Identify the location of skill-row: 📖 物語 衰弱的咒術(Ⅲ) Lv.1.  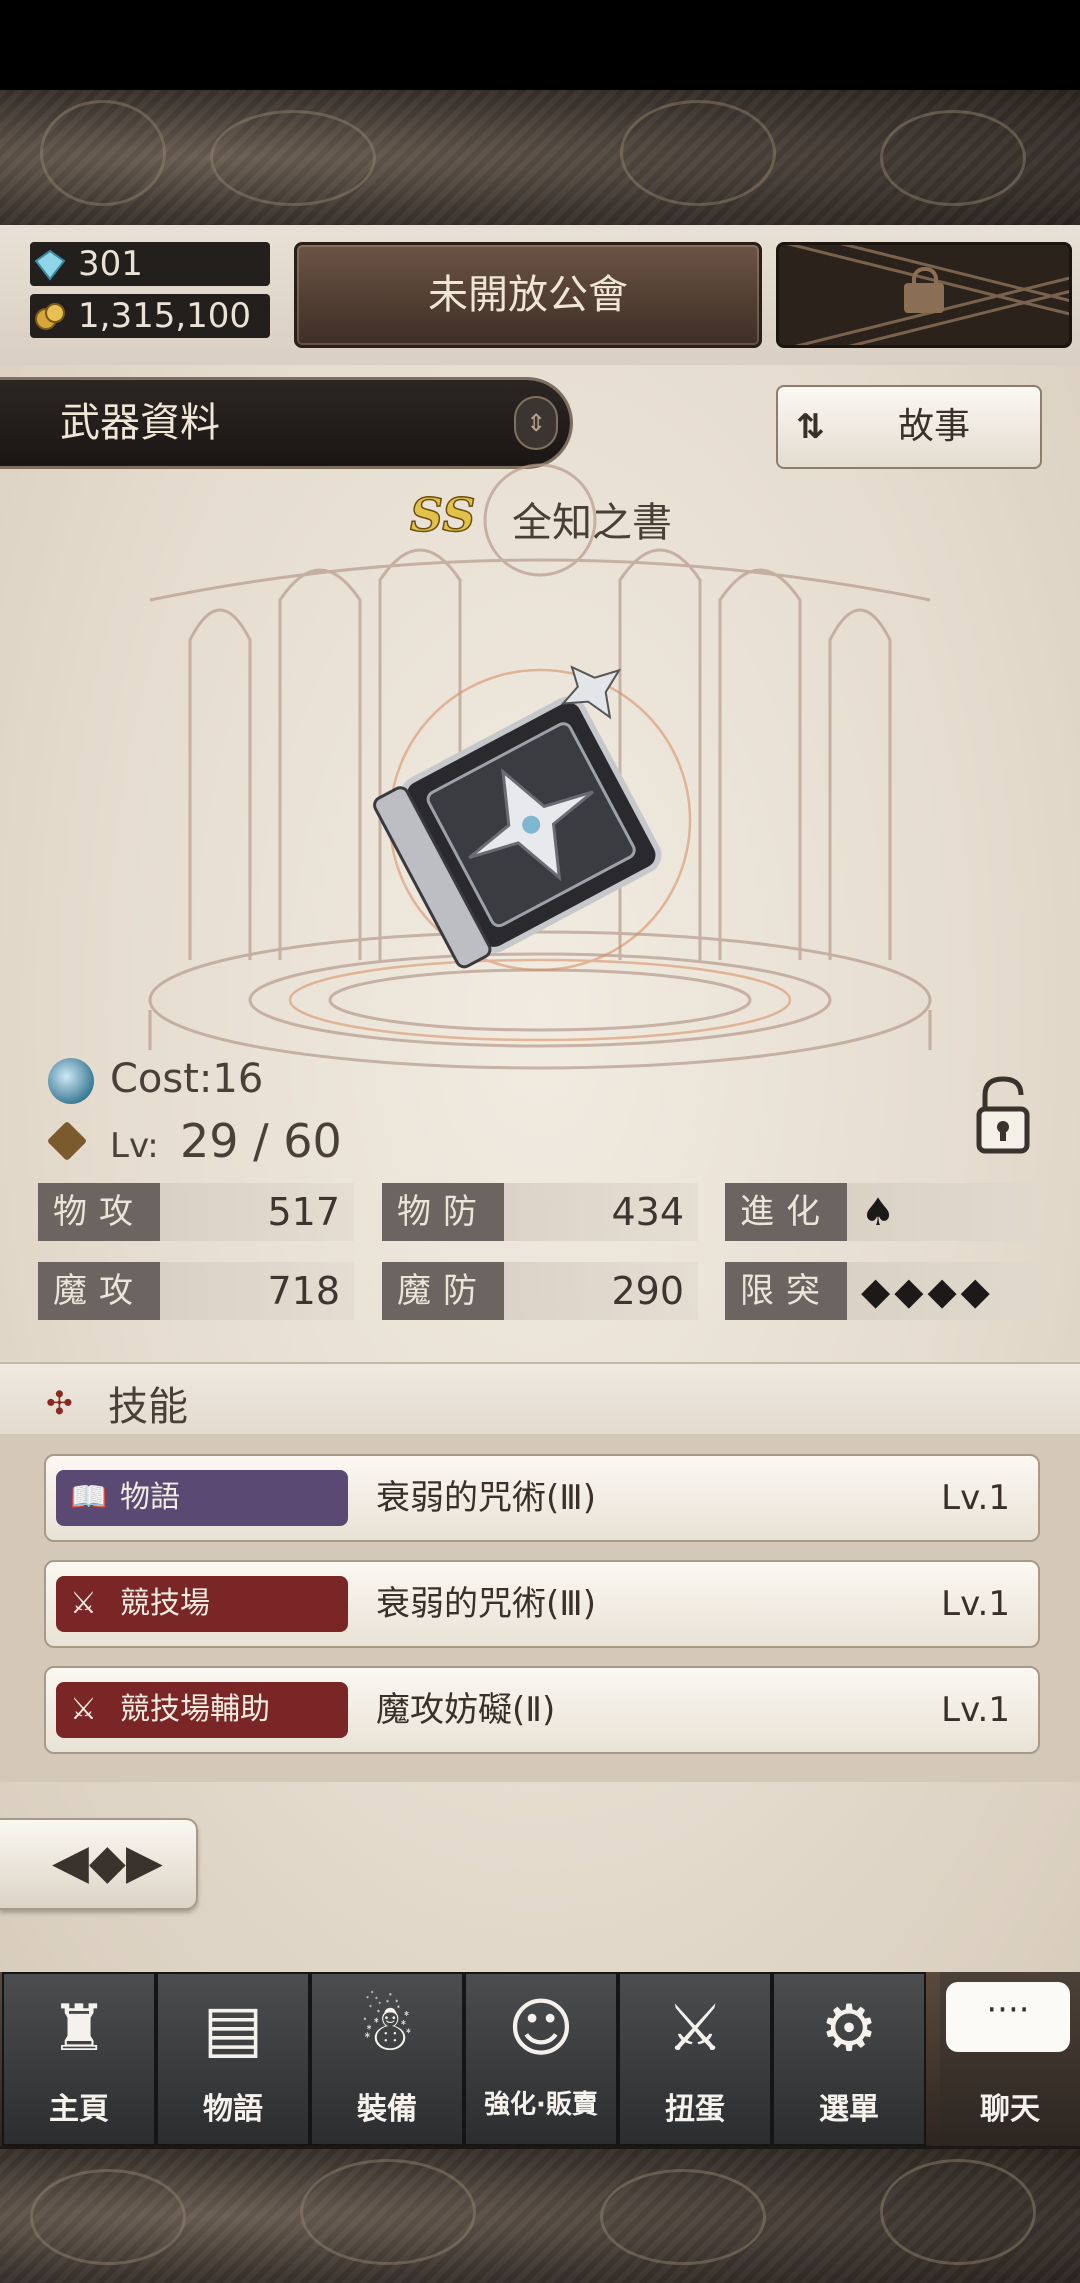
(542, 1498).